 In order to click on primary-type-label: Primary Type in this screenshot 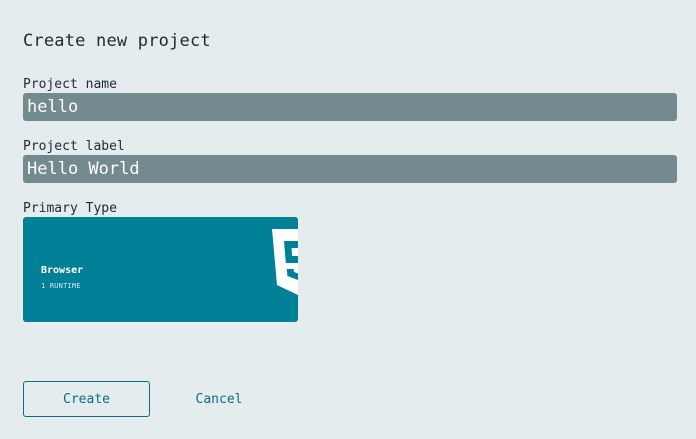, I will do `click(70, 208)`.